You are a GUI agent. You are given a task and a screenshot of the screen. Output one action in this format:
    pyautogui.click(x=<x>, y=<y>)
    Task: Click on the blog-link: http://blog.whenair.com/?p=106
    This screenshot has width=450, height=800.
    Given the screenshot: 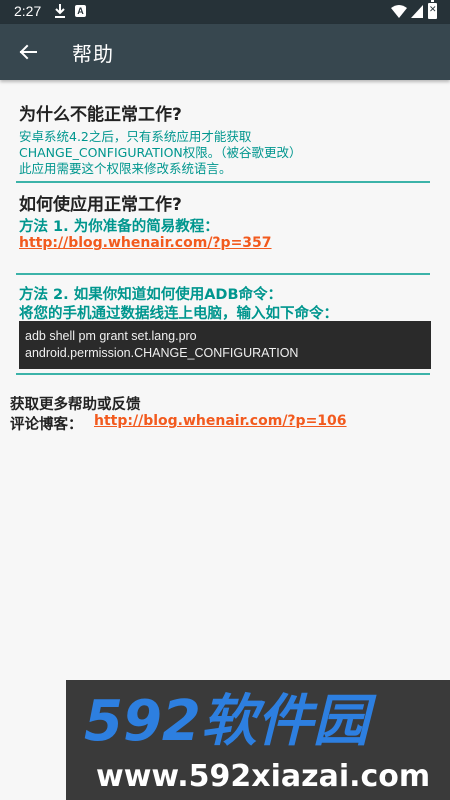 What is the action you would take?
    pyautogui.click(x=220, y=421)
    